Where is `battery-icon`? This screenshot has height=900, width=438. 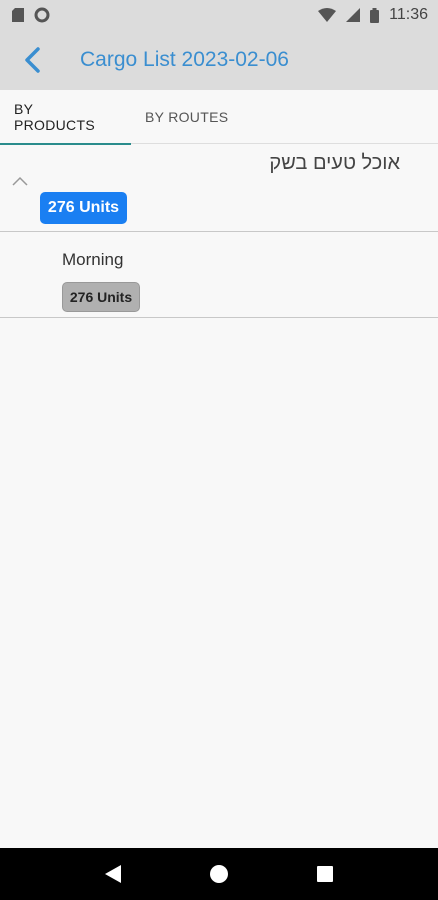
battery-icon is located at coordinates (375, 15).